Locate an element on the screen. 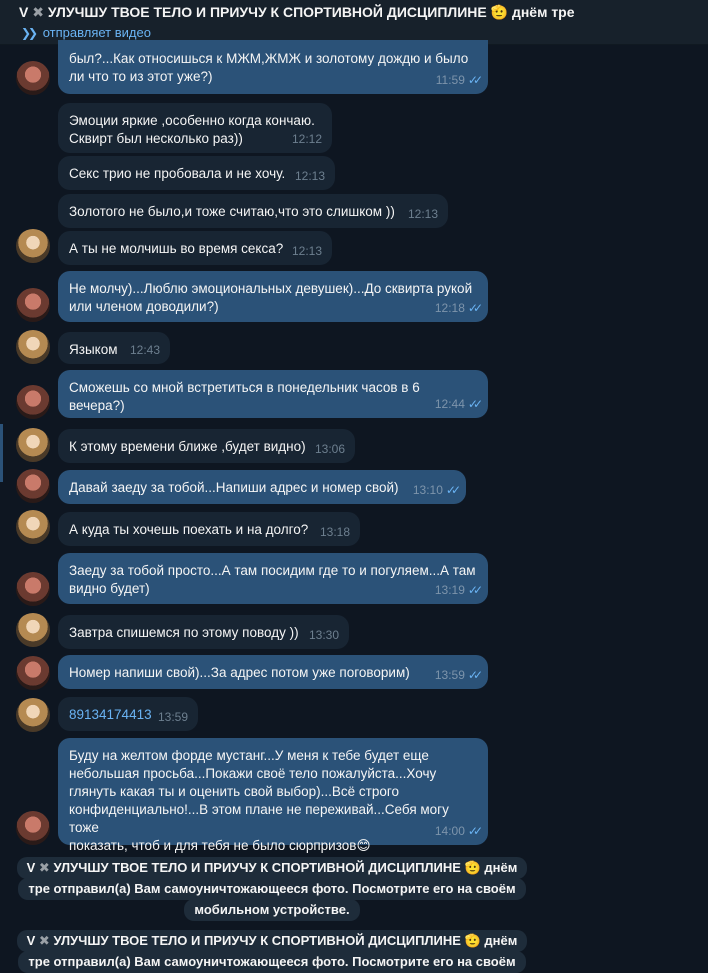  chat-title-suffix: днём тре is located at coordinates (543, 12).